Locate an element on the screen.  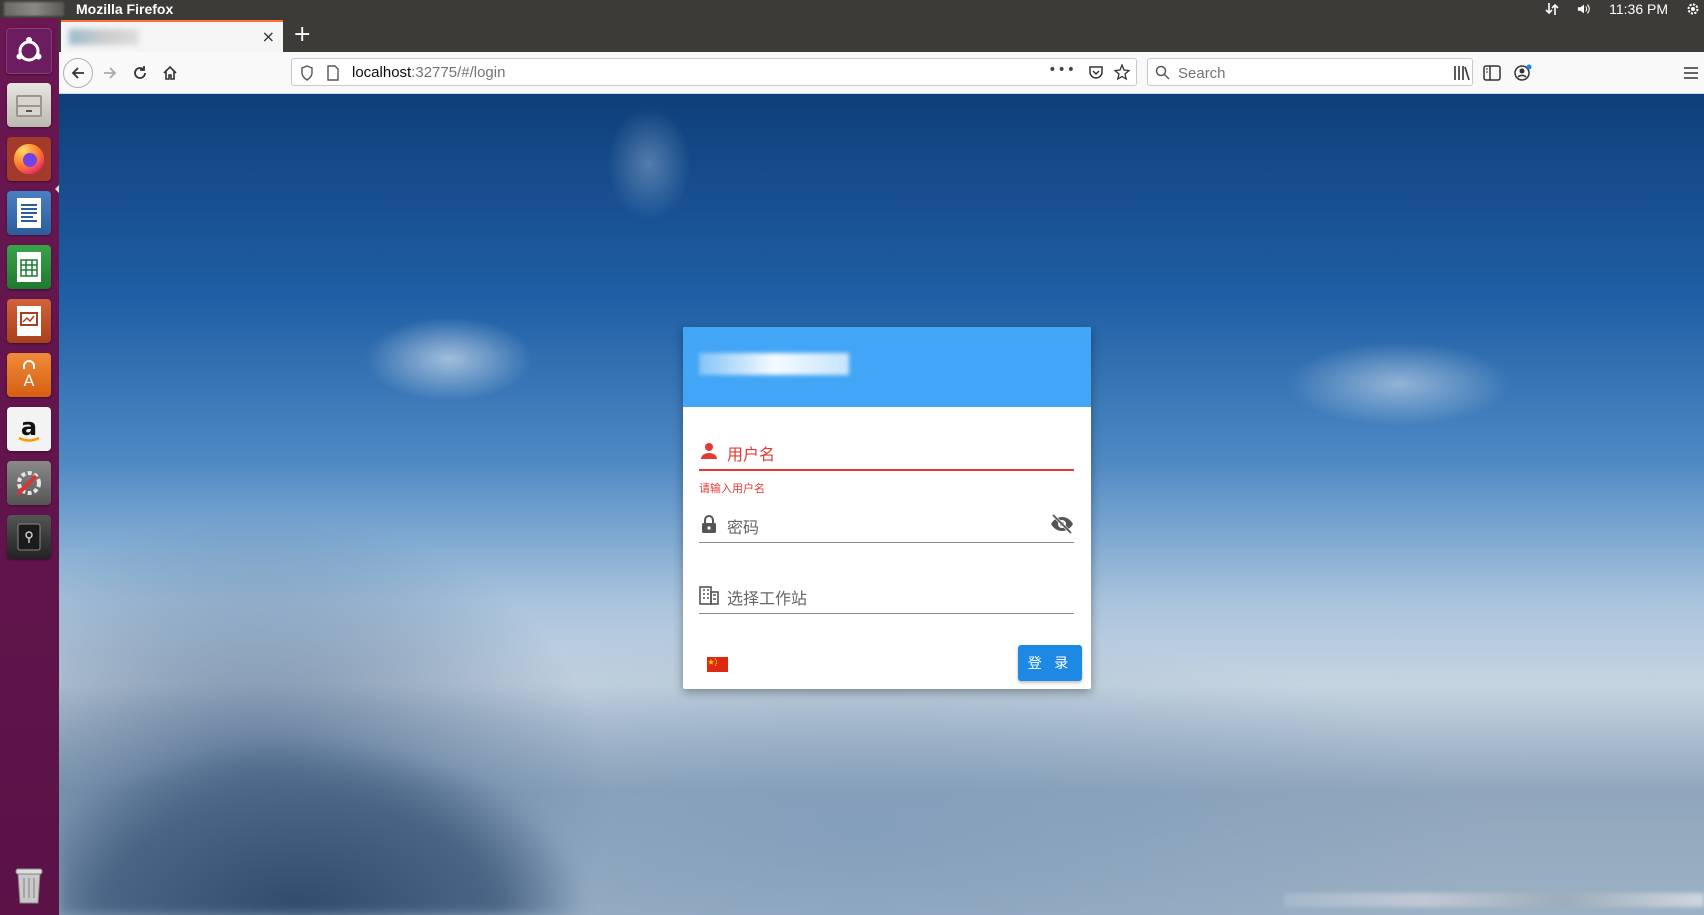
lock-icon is located at coordinates (709, 524).